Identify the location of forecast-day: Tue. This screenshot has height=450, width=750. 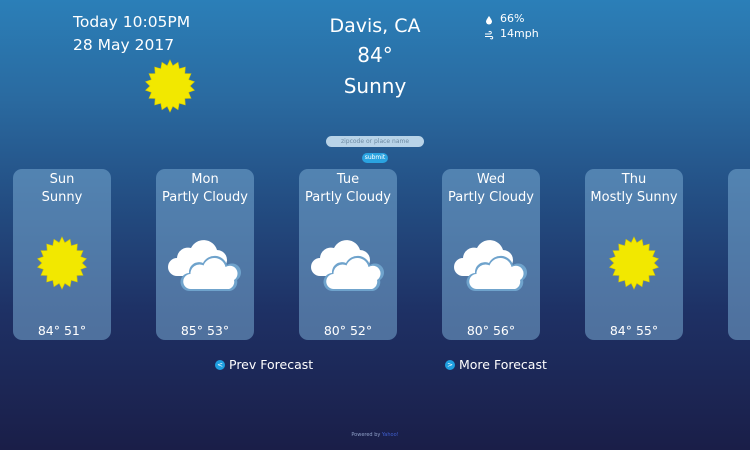
(348, 179).